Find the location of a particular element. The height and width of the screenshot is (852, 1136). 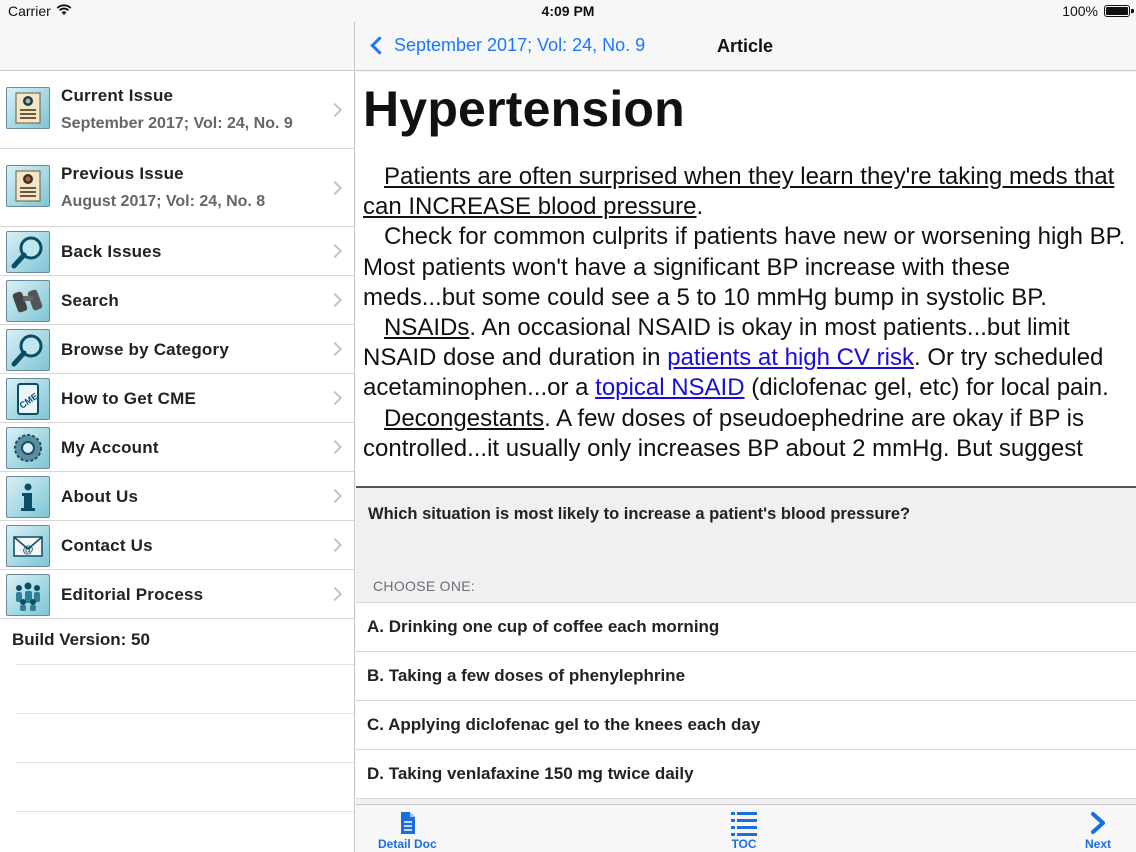

sidebar-item-browse-by-category: Browse by Category is located at coordinates (177, 349).